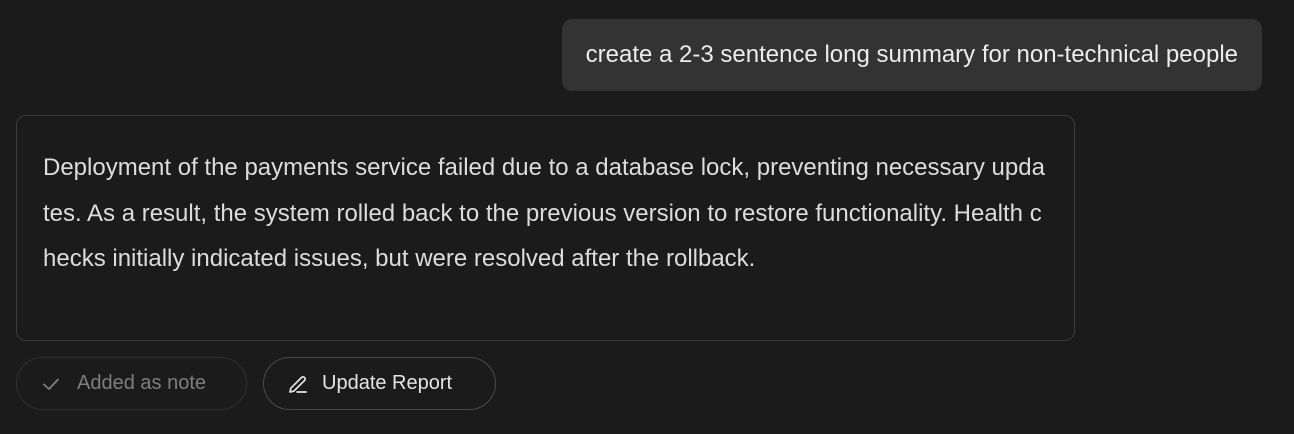  I want to click on check-icon, so click(51, 384).